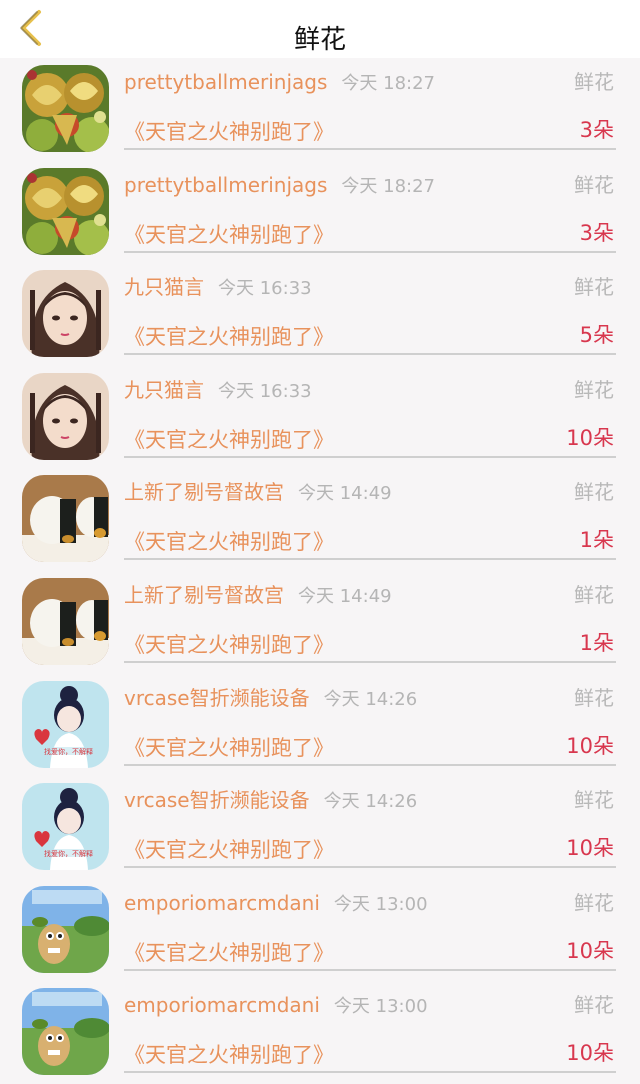  What do you see at coordinates (320, 314) in the screenshot?
I see `list-item: 九只猫言 今天 16:33 鲜花 《天官之火神别跑了》 5朵` at bounding box center [320, 314].